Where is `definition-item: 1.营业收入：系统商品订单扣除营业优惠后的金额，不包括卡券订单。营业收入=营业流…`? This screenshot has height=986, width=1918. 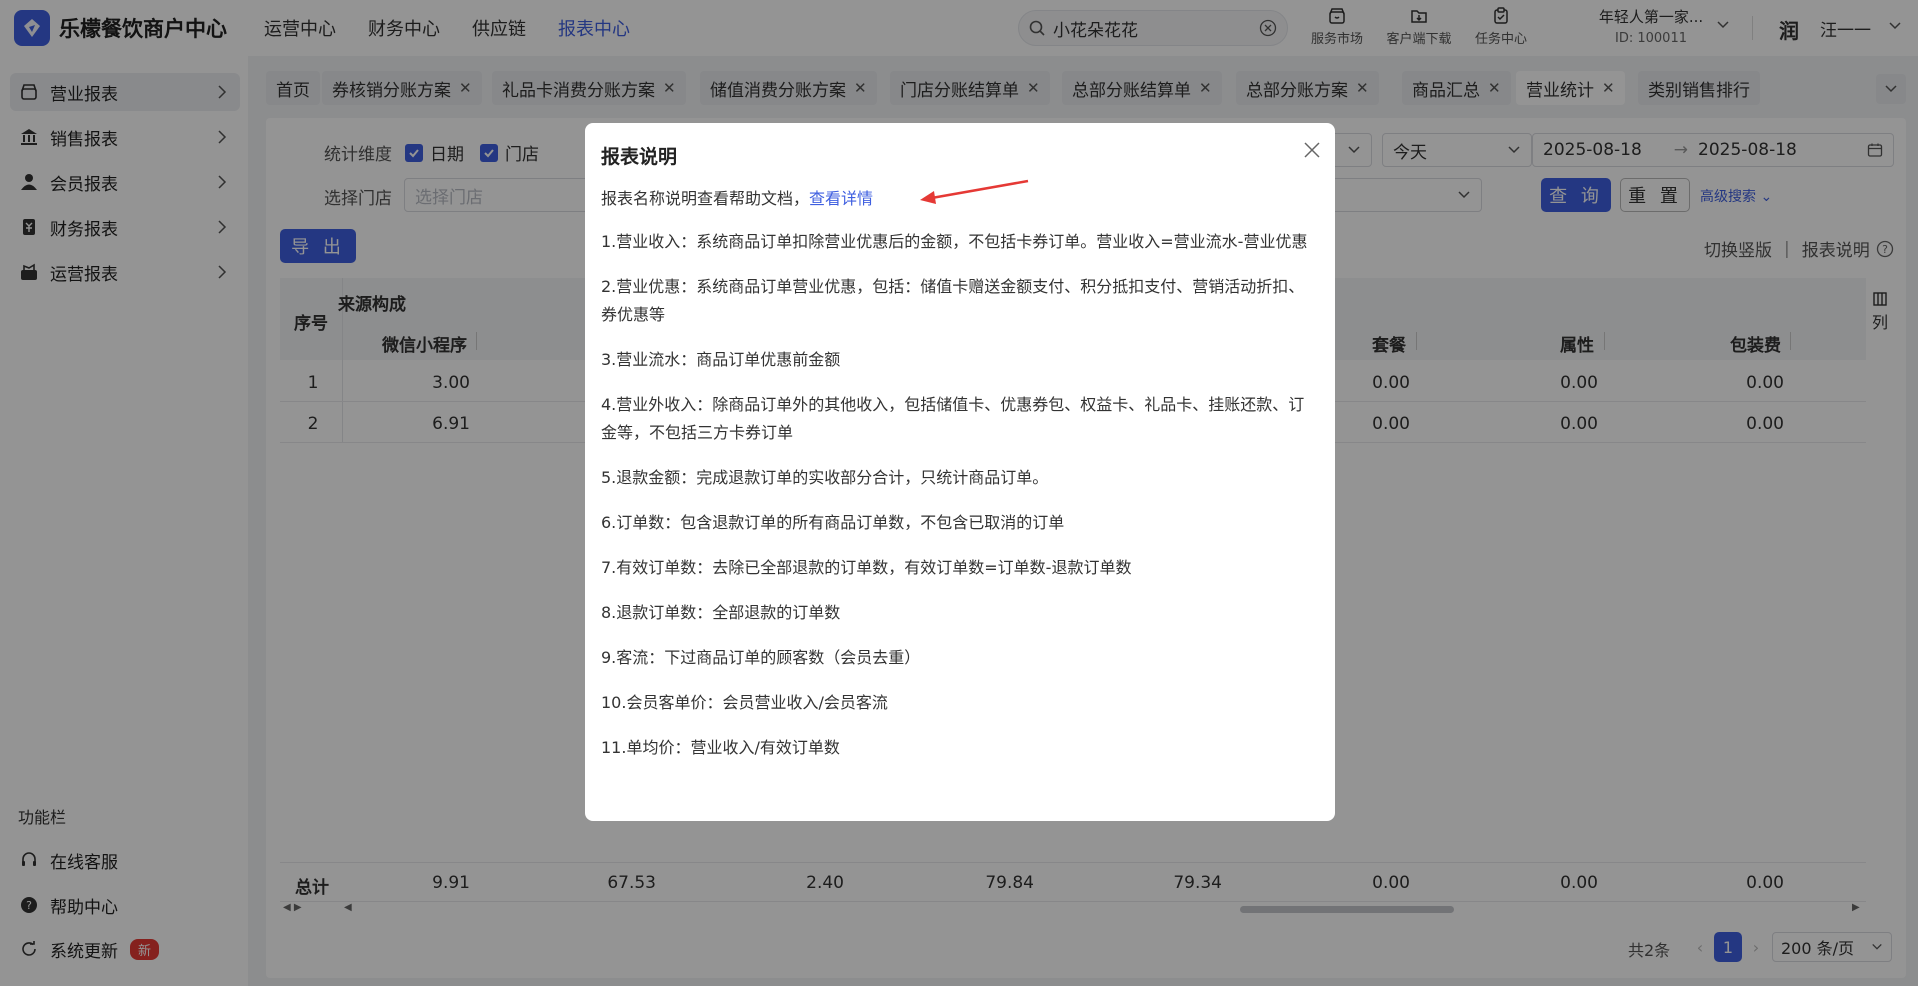
definition-item: 1.营业收入：系统商品订单扣除营业优惠后的金额，不包括卡券订单。营业收入=营业流… is located at coordinates (954, 241).